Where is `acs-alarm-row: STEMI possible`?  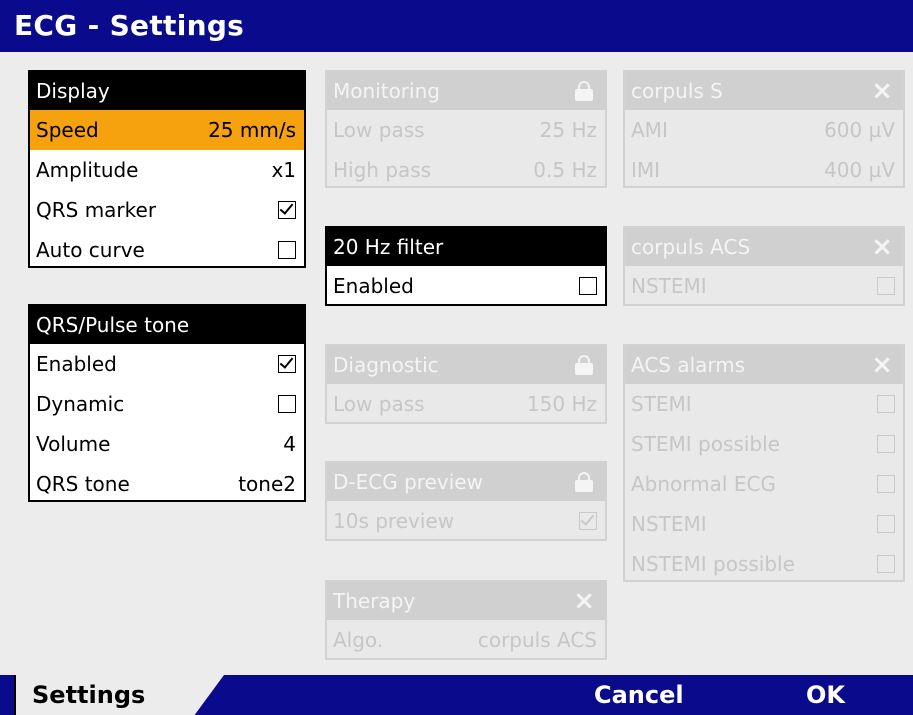 acs-alarm-row: STEMI possible is located at coordinates (764, 444).